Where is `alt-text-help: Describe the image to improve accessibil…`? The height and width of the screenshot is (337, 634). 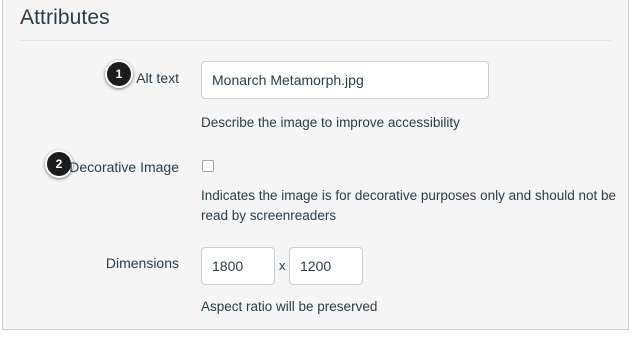 alt-text-help: Describe the image to improve accessibil… is located at coordinates (330, 122).